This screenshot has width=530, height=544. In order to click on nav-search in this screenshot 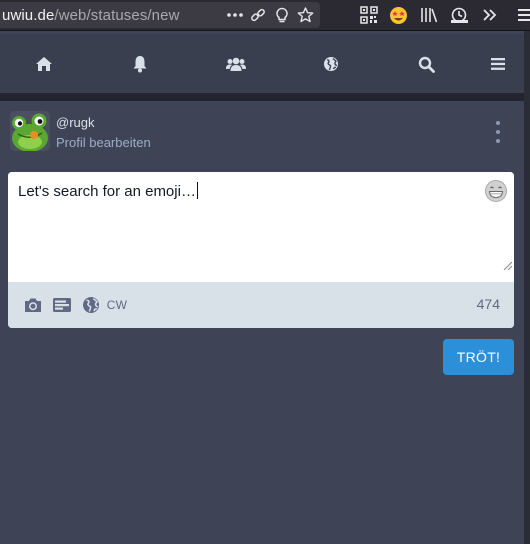, I will do `click(426, 64)`.